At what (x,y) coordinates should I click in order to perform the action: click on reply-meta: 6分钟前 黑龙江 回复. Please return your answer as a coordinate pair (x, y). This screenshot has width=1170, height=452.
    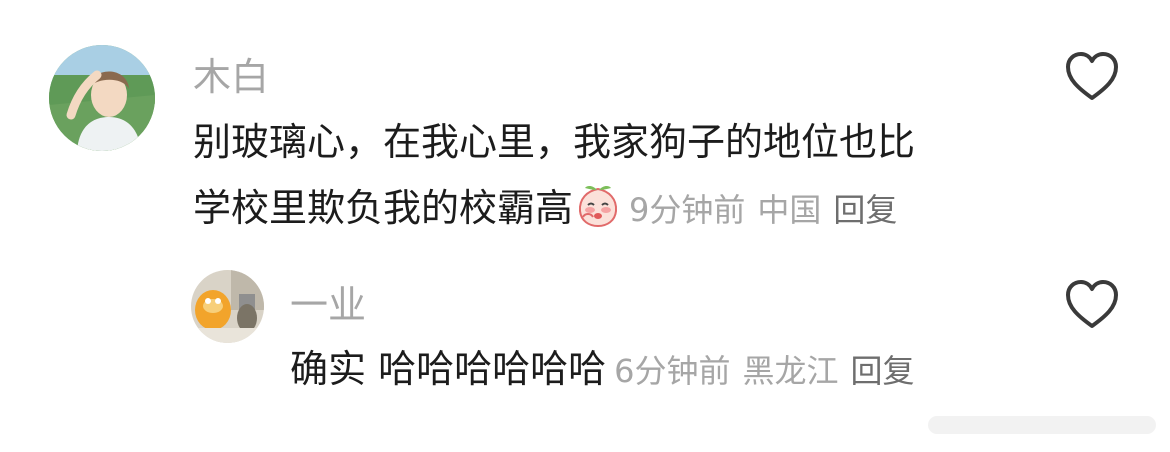
    Looking at the image, I should click on (764, 371).